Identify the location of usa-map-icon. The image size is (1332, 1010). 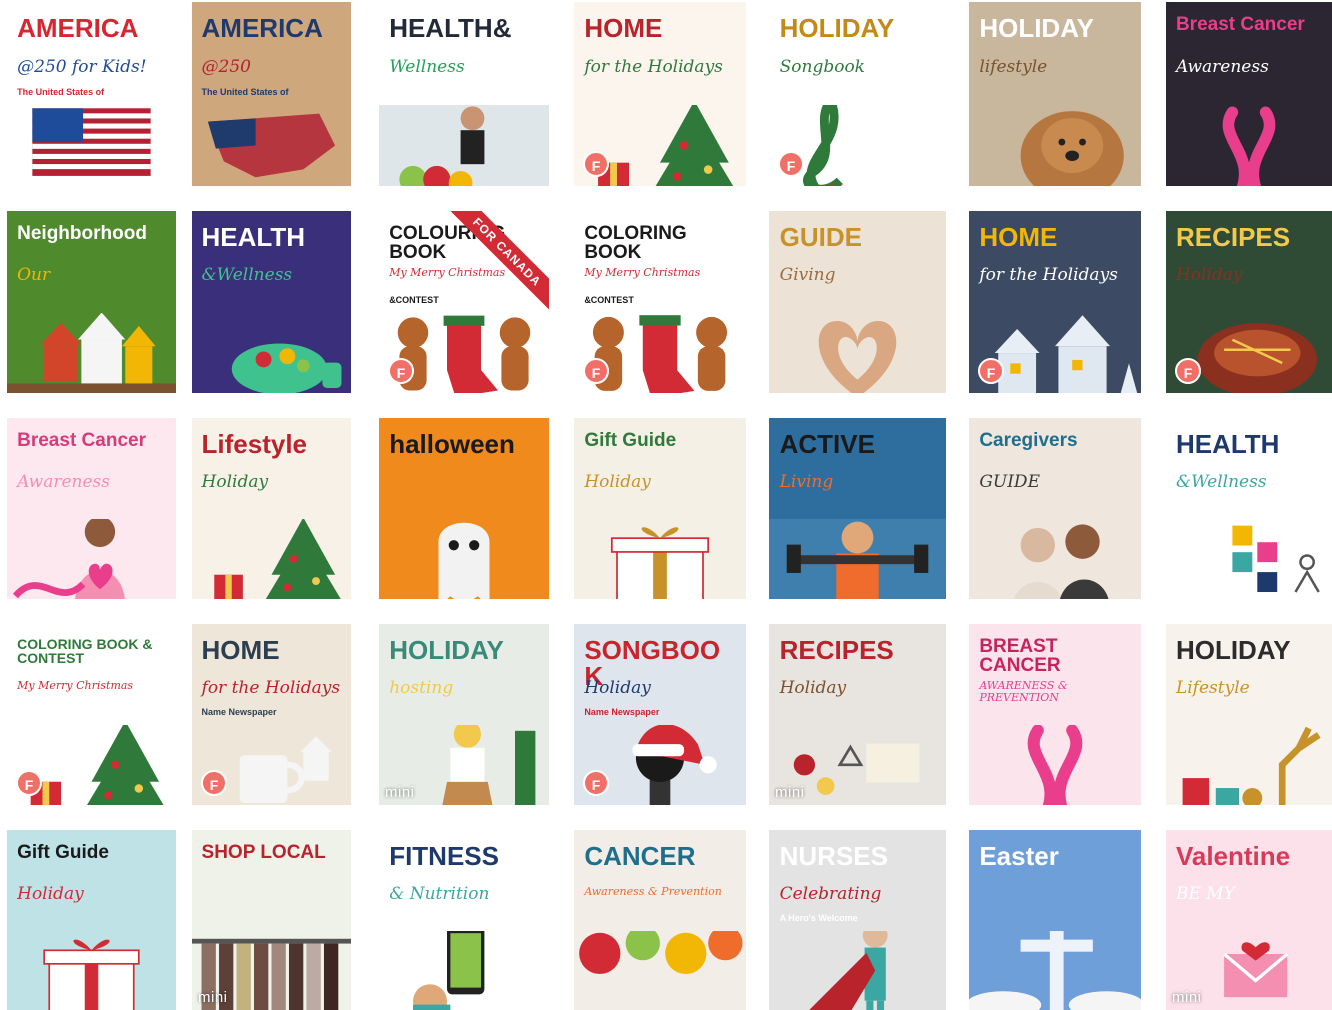
(271, 145).